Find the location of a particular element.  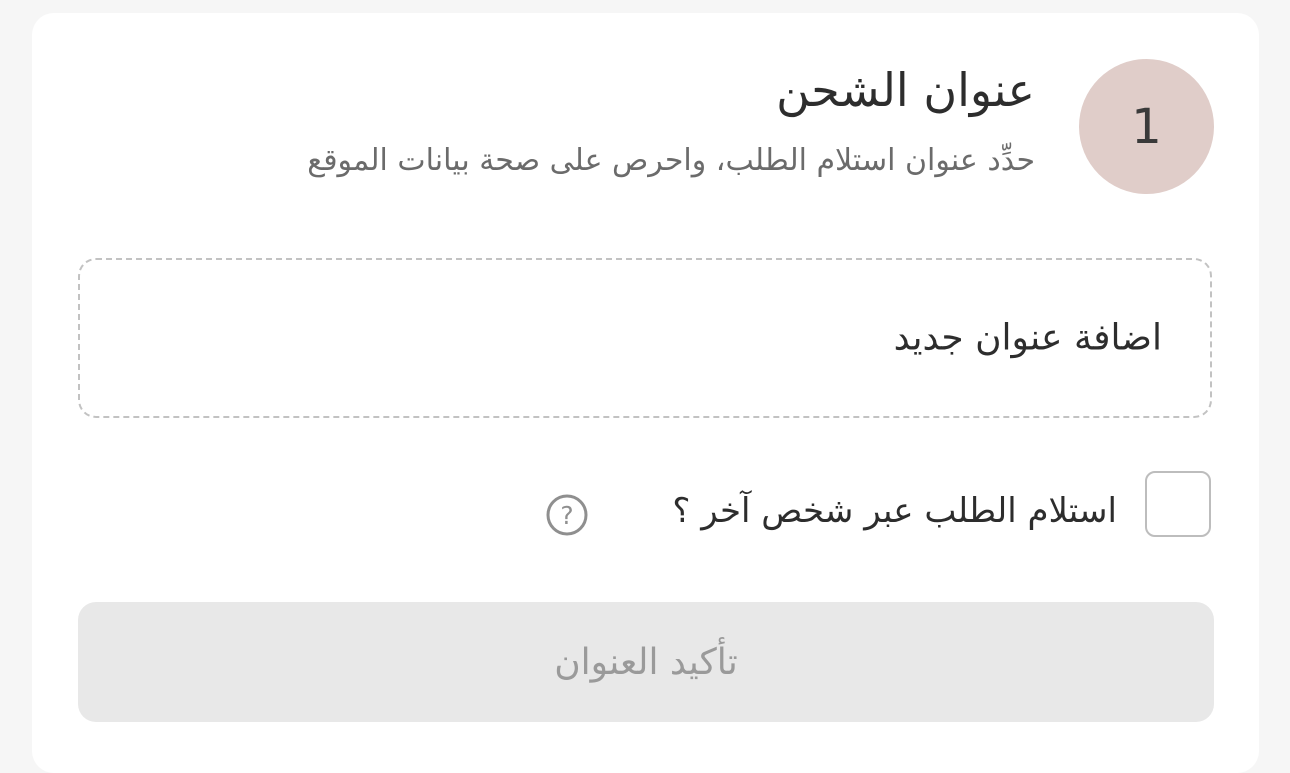

step-number-badge: 1 is located at coordinates (1146, 126).